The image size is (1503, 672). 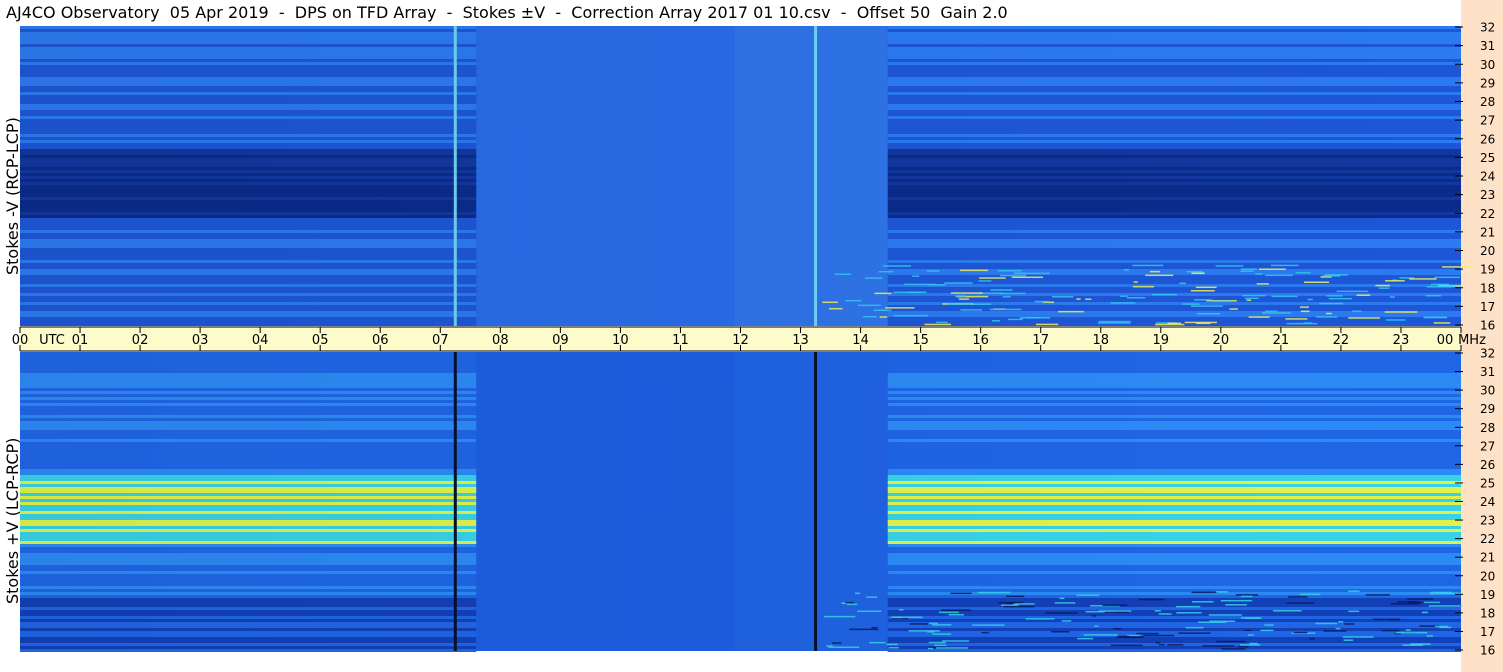 I want to click on x-tick-label: 04, so click(x=260, y=340).